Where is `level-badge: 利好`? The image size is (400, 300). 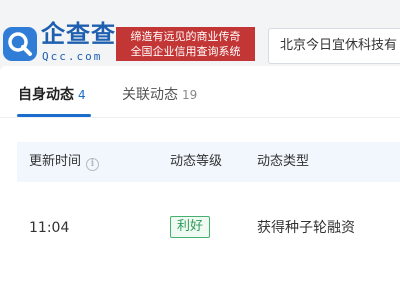
level-badge: 利好 is located at coordinates (190, 227).